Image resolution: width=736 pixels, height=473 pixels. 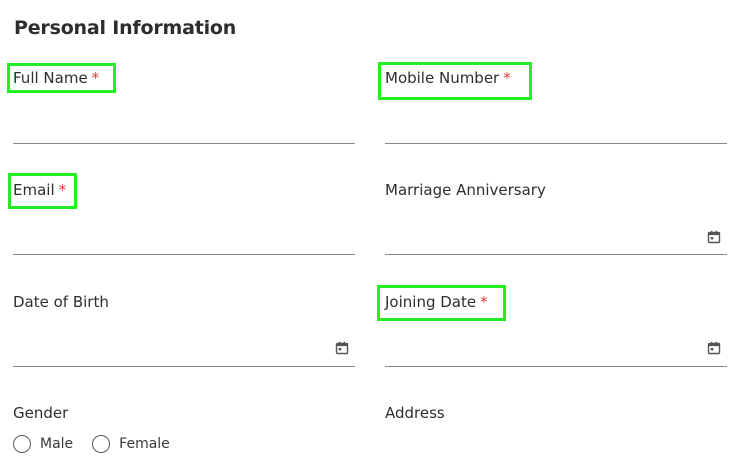 I want to click on gender-male-radio, so click(x=22, y=444).